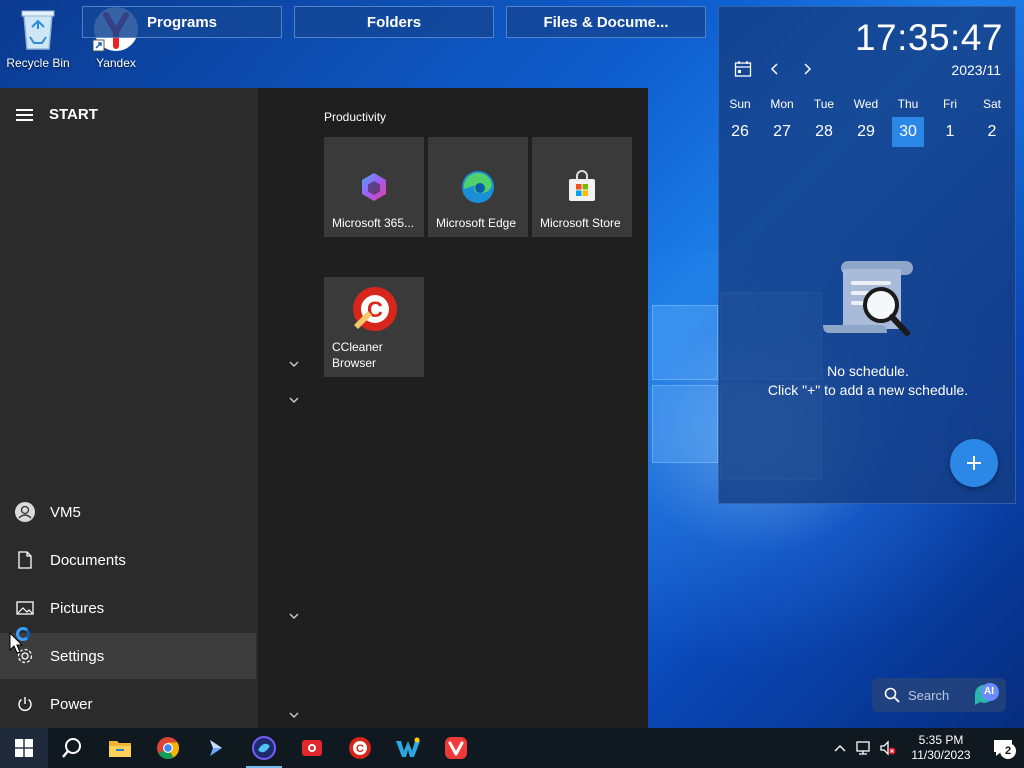  I want to click on ai-assistant-button: AI, so click(986, 695).